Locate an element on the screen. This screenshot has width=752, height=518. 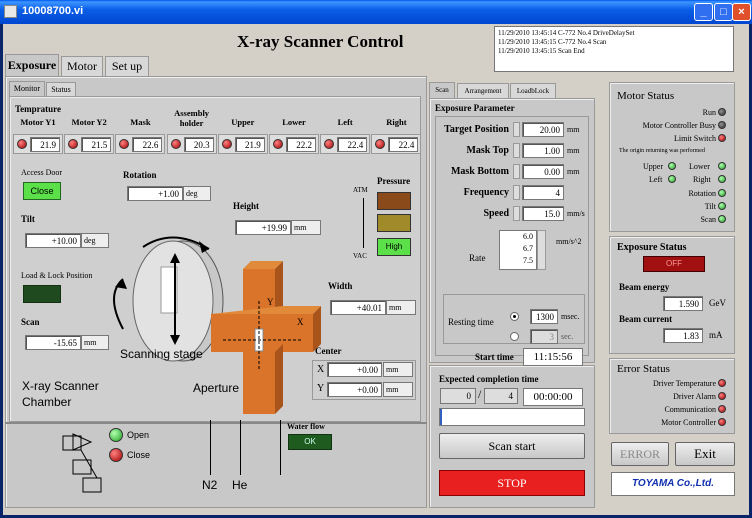
center-x-unit: mm is located at coordinates (398, 369).